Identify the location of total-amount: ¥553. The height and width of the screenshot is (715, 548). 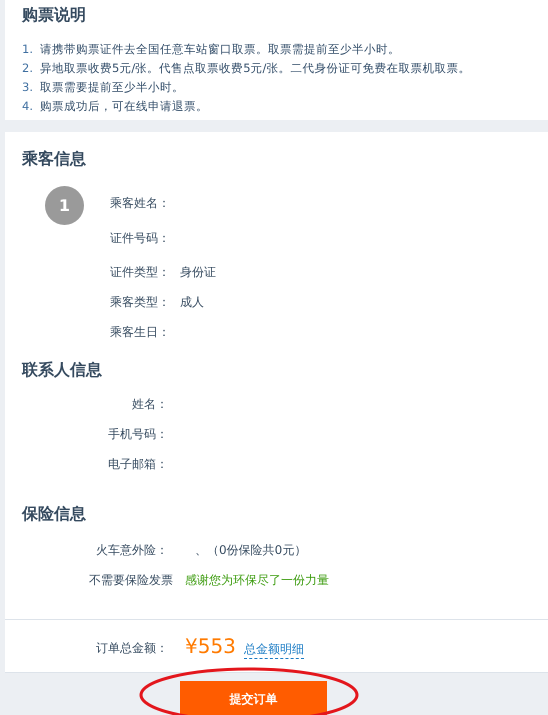
(210, 646).